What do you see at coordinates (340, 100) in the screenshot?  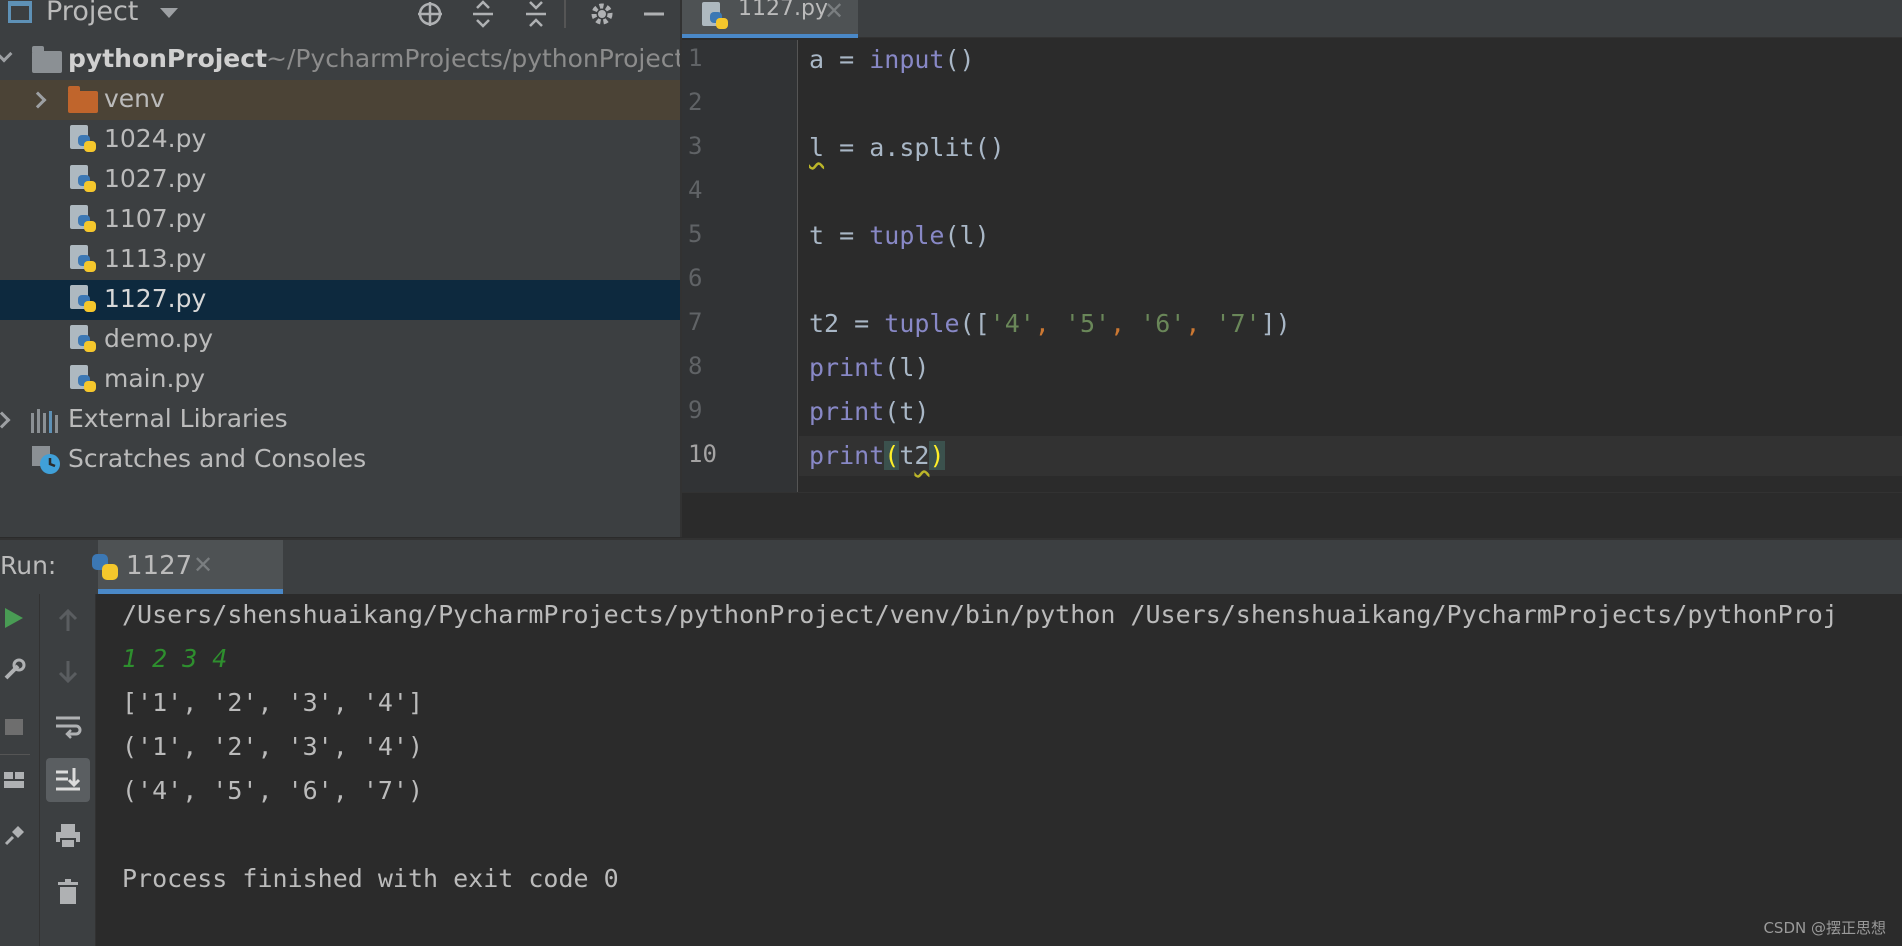 I see `tree-item-venv: venv` at bounding box center [340, 100].